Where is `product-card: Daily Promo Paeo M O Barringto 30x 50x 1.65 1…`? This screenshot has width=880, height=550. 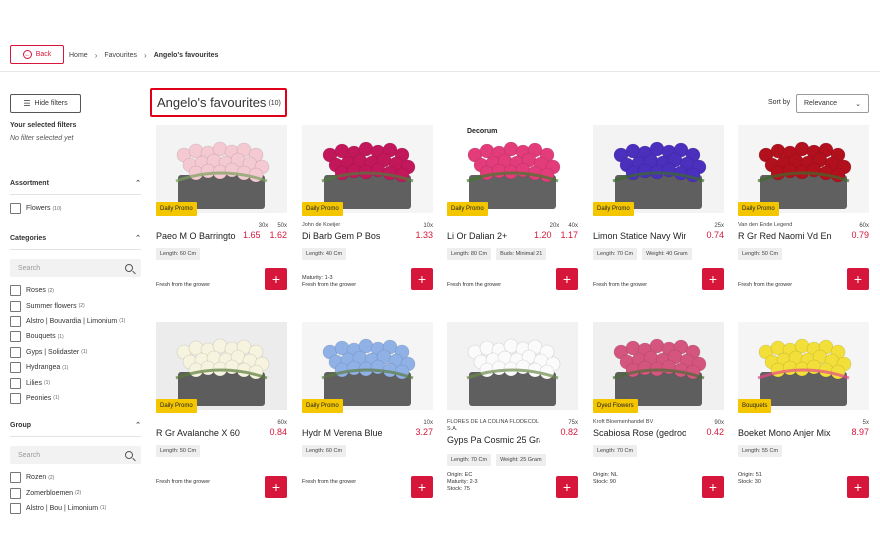
product-card: Daily Promo Paeo M O Barringto 30x 50x 1.65 1… is located at coordinates (221, 220).